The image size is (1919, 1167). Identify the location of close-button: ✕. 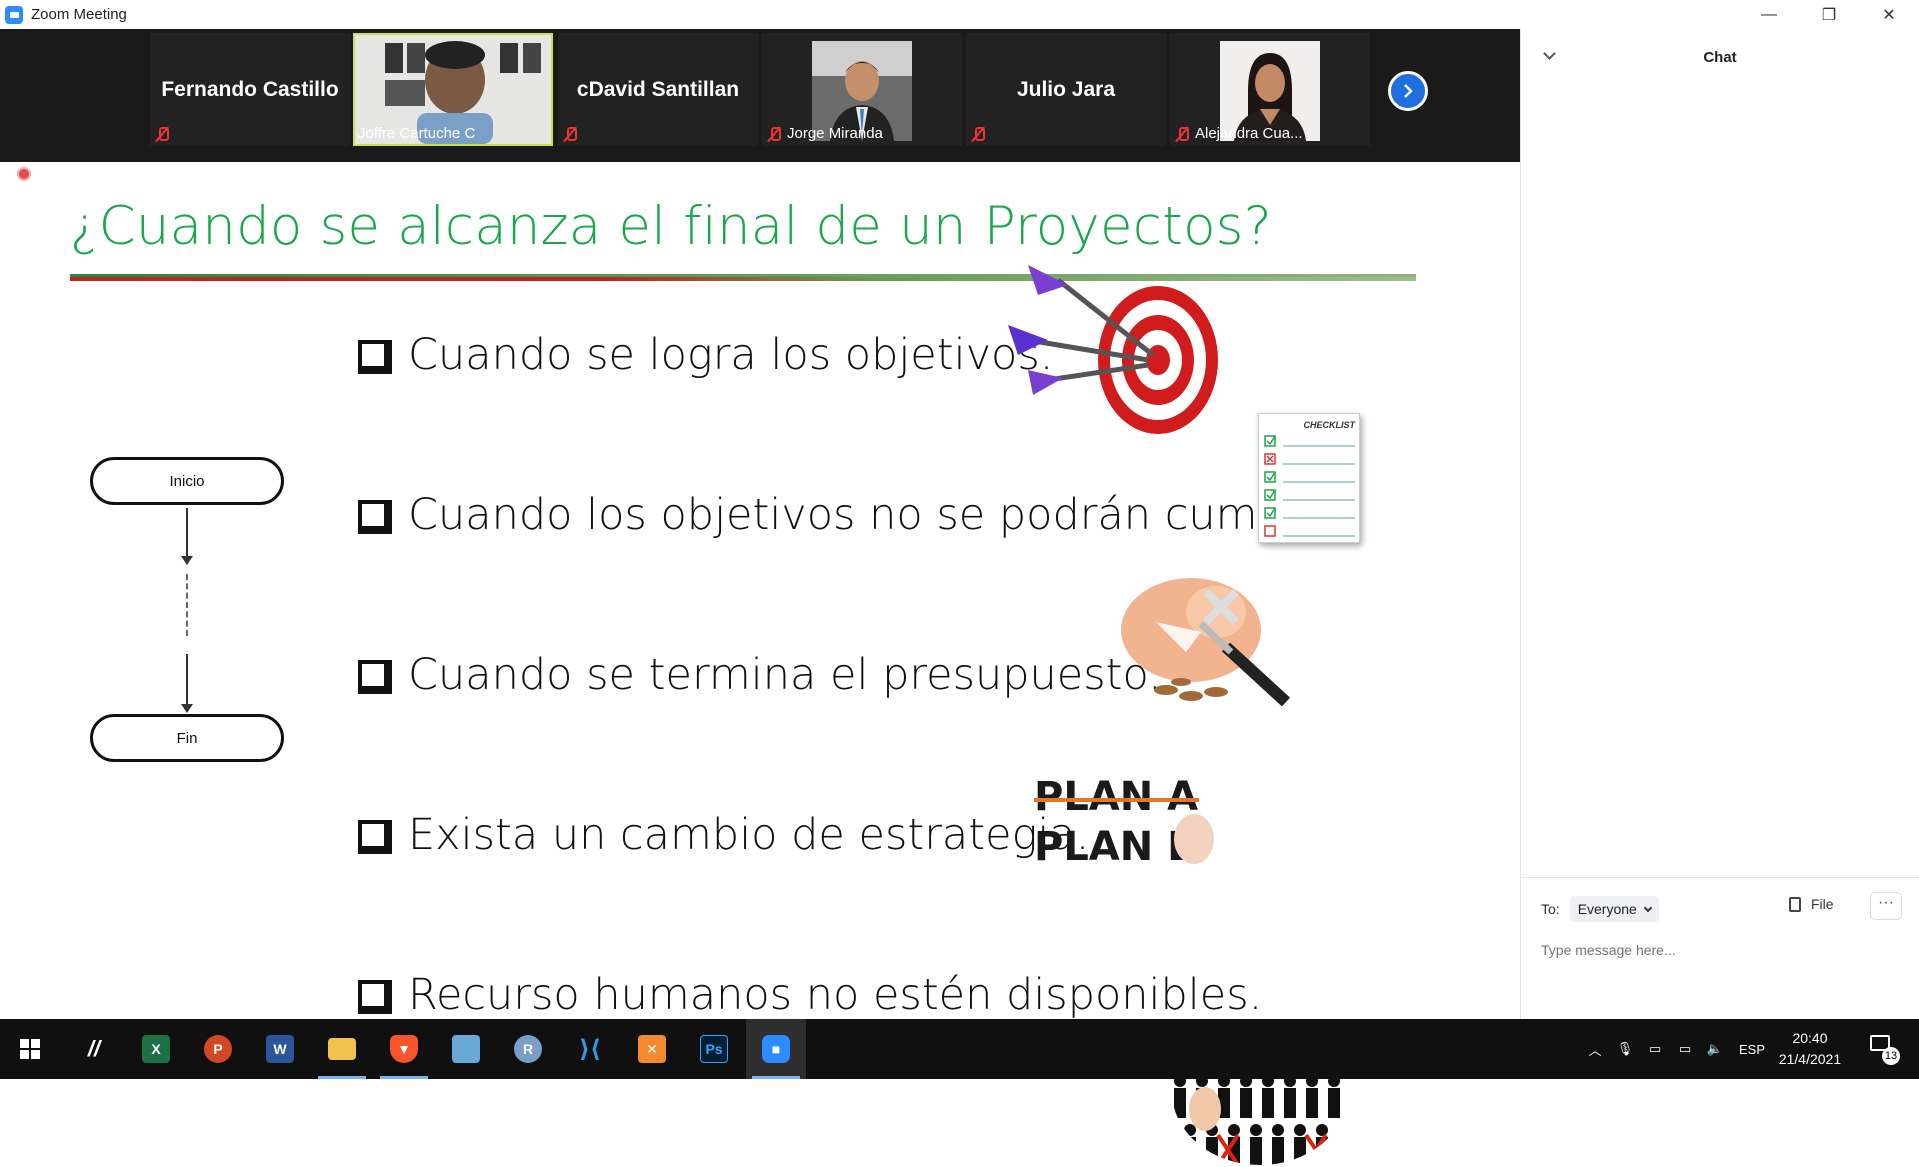
(1889, 14).